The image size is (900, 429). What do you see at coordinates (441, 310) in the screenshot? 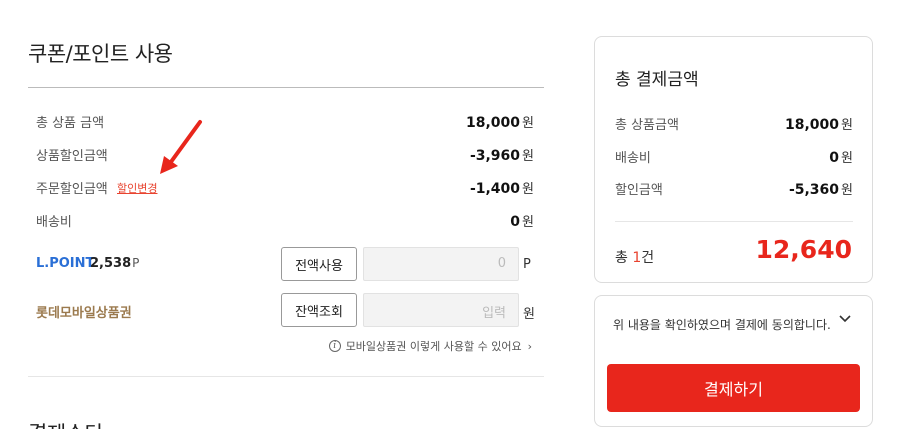
I see `giftcard-input: 입력` at bounding box center [441, 310].